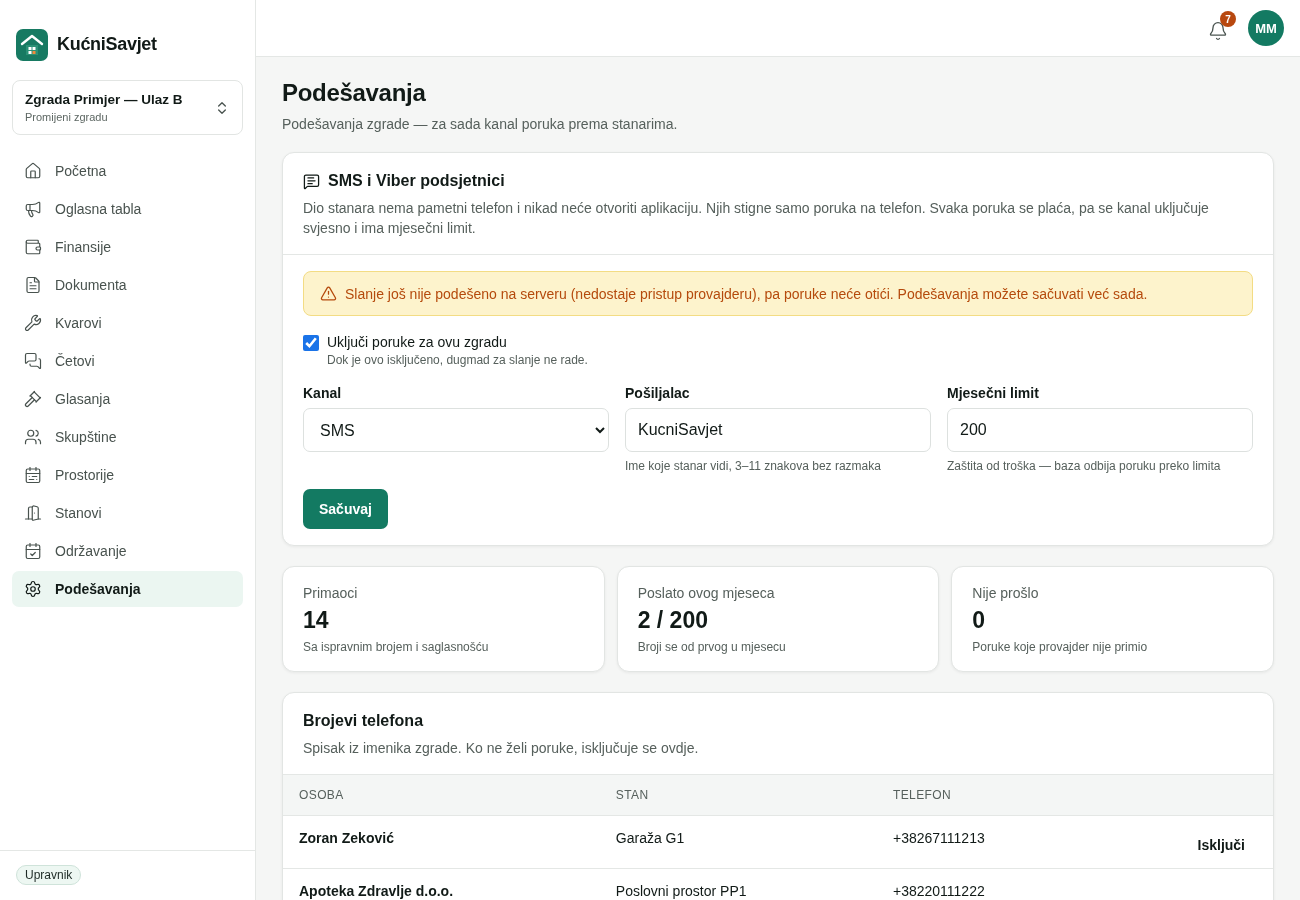  What do you see at coordinates (33, 285) in the screenshot?
I see `document-icon` at bounding box center [33, 285].